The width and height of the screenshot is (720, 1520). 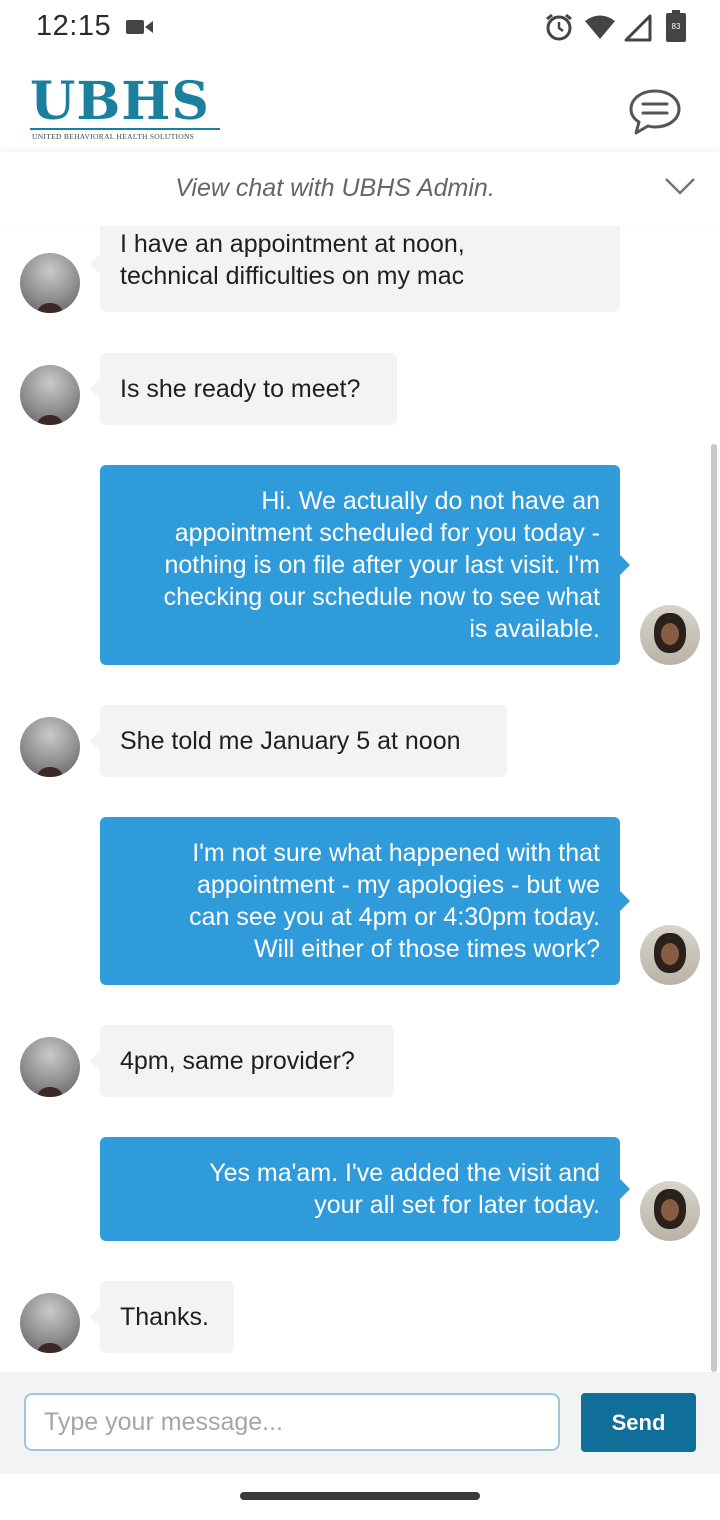 I want to click on message-scrollbar, so click(x=714, y=908).